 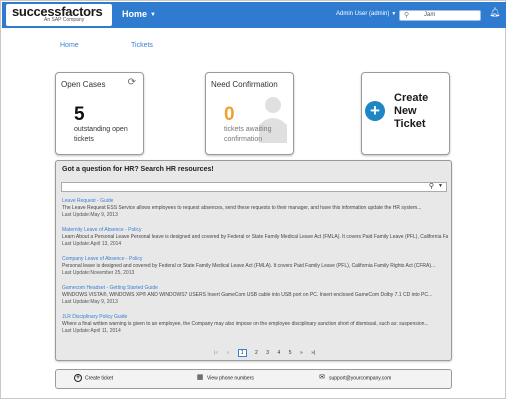 What do you see at coordinates (322, 377) in the screenshot?
I see `envelope-icon: ✉` at bounding box center [322, 377].